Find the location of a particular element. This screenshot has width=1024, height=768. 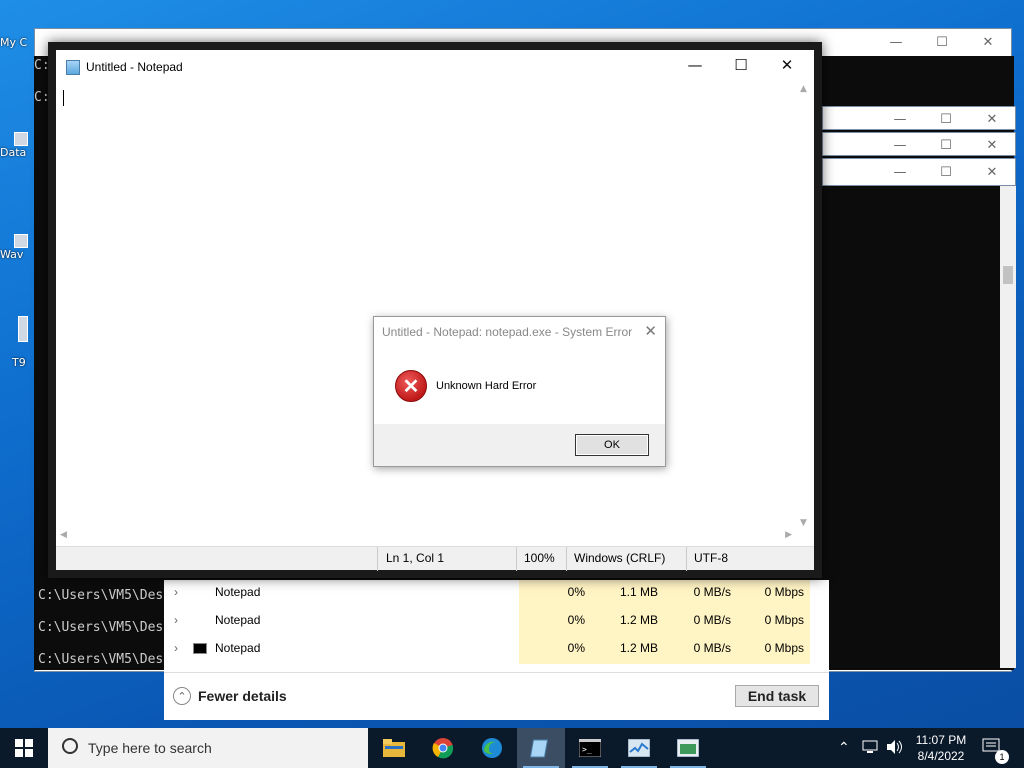

scroll-left-icon: ◀ is located at coordinates (63, 535).